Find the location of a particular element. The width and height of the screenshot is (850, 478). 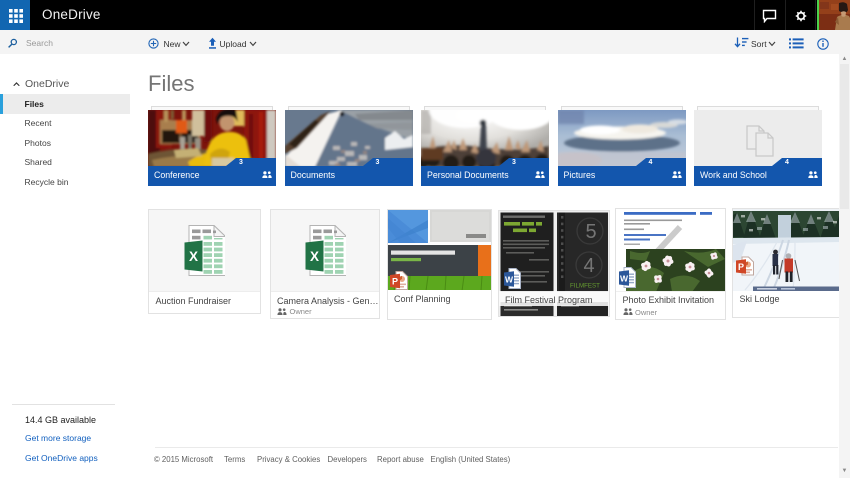

svg-text: 4 is located at coordinates (588, 266).